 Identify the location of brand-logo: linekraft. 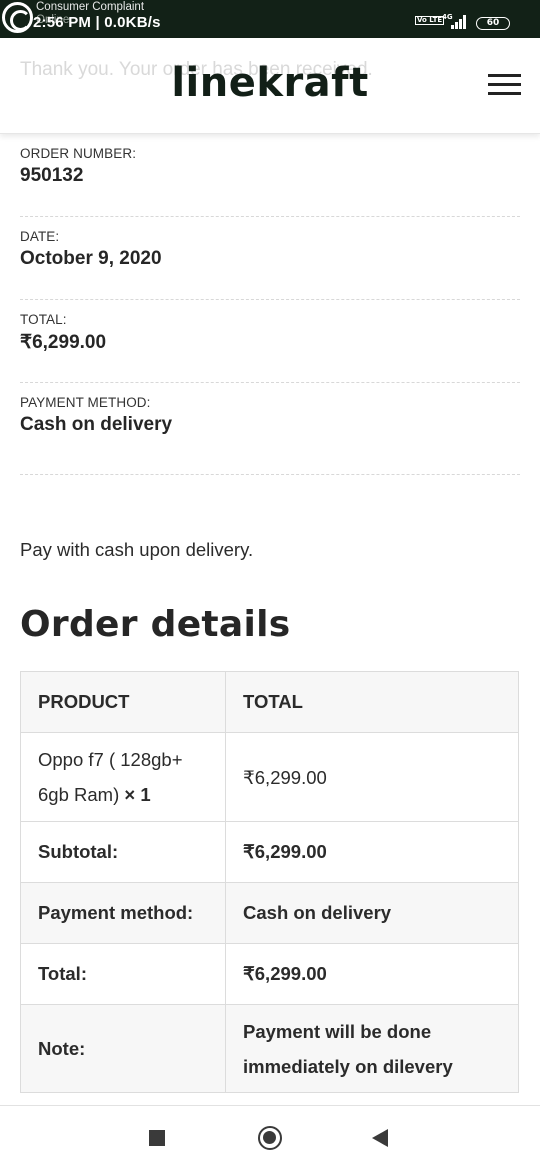
(270, 83).